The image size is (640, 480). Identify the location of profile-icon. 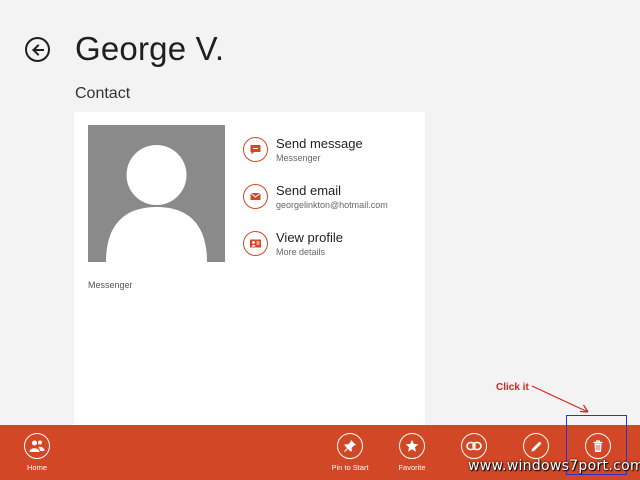
(255, 243).